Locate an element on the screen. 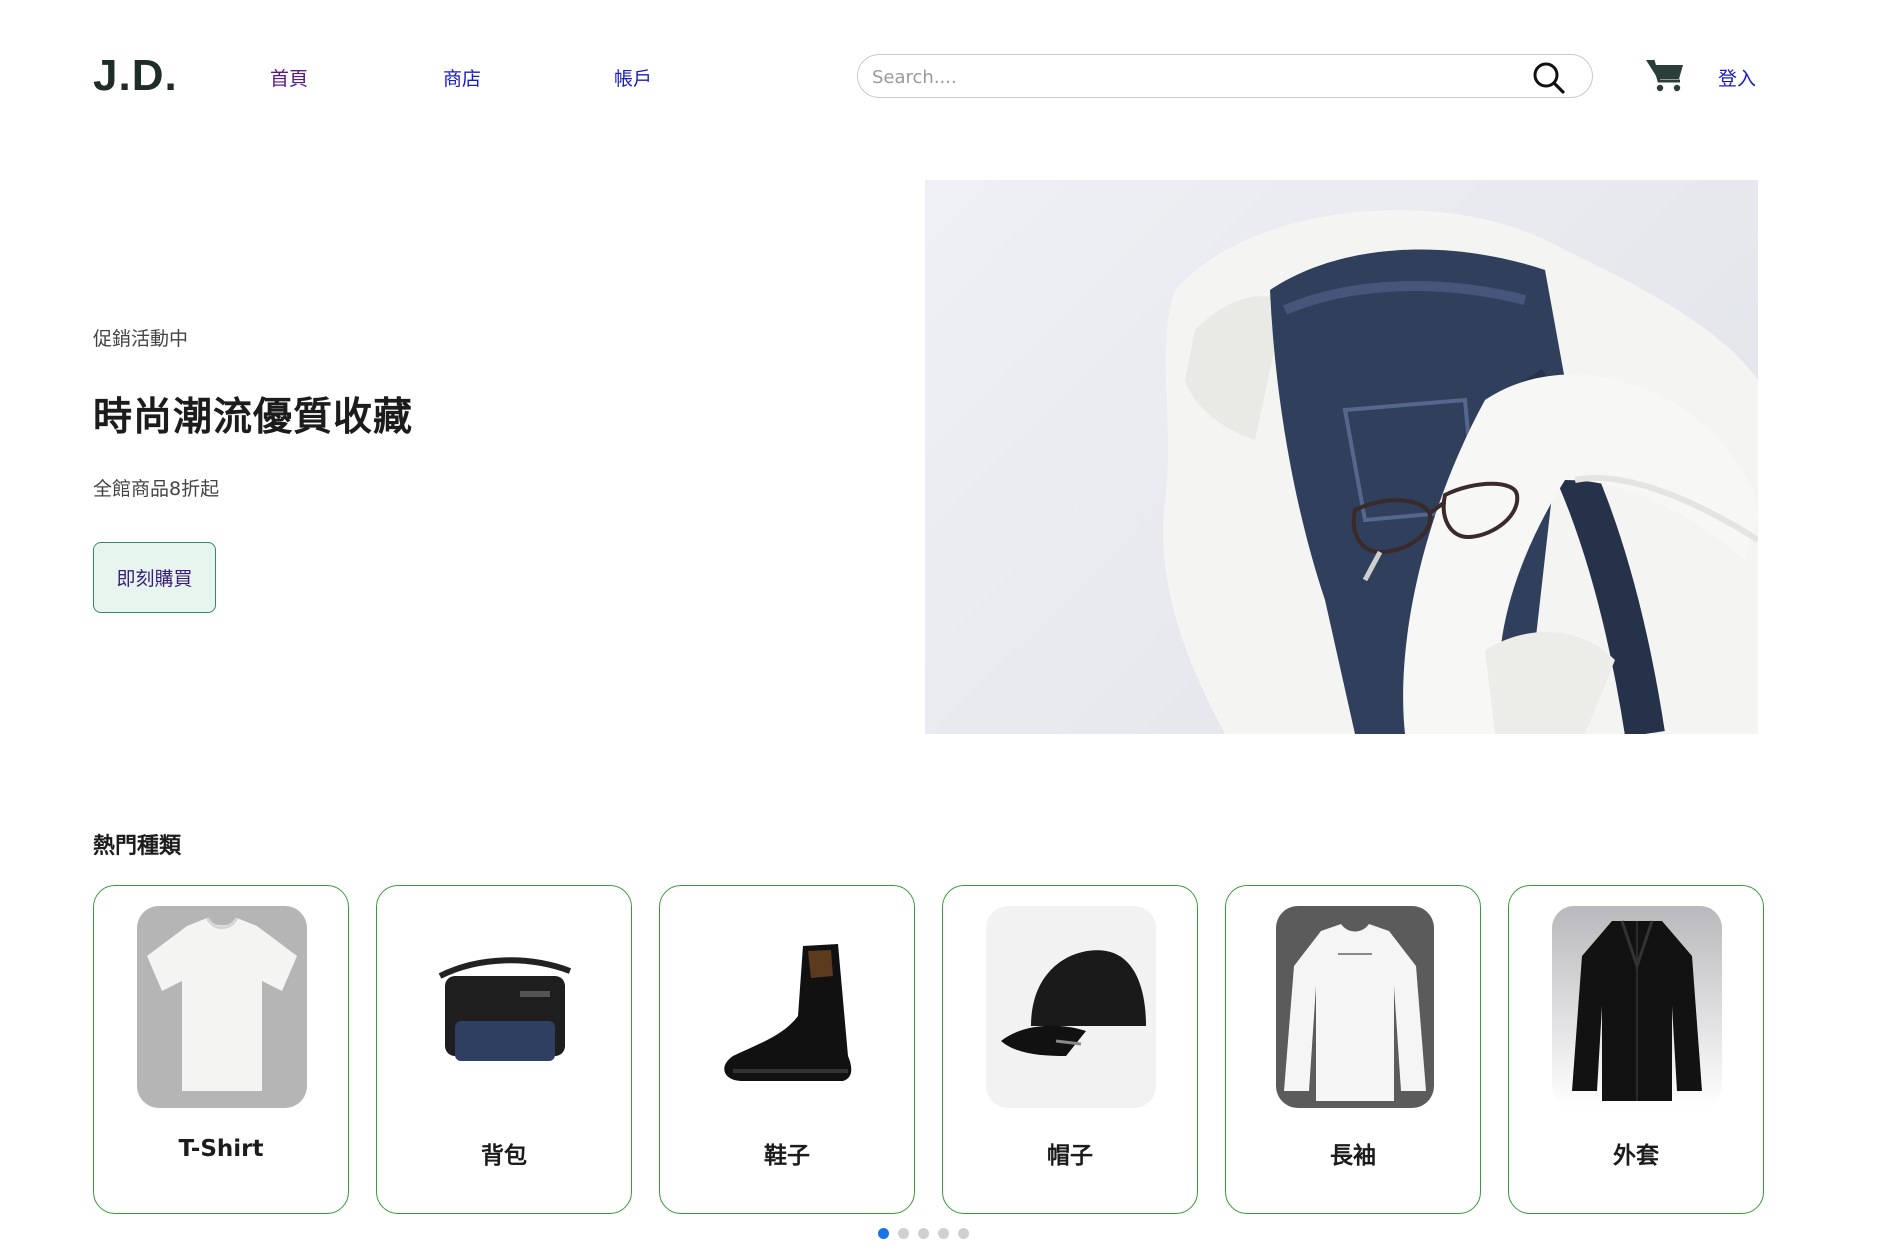 The image size is (1881, 1250). category-label: 鞋子 is located at coordinates (787, 1156).